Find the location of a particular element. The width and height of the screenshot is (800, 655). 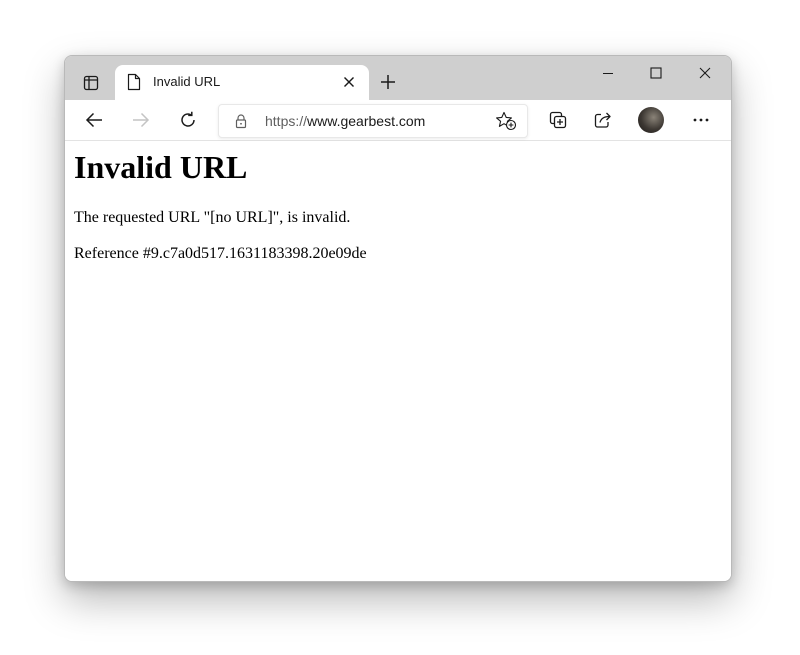

refresh-button is located at coordinates (188, 120).